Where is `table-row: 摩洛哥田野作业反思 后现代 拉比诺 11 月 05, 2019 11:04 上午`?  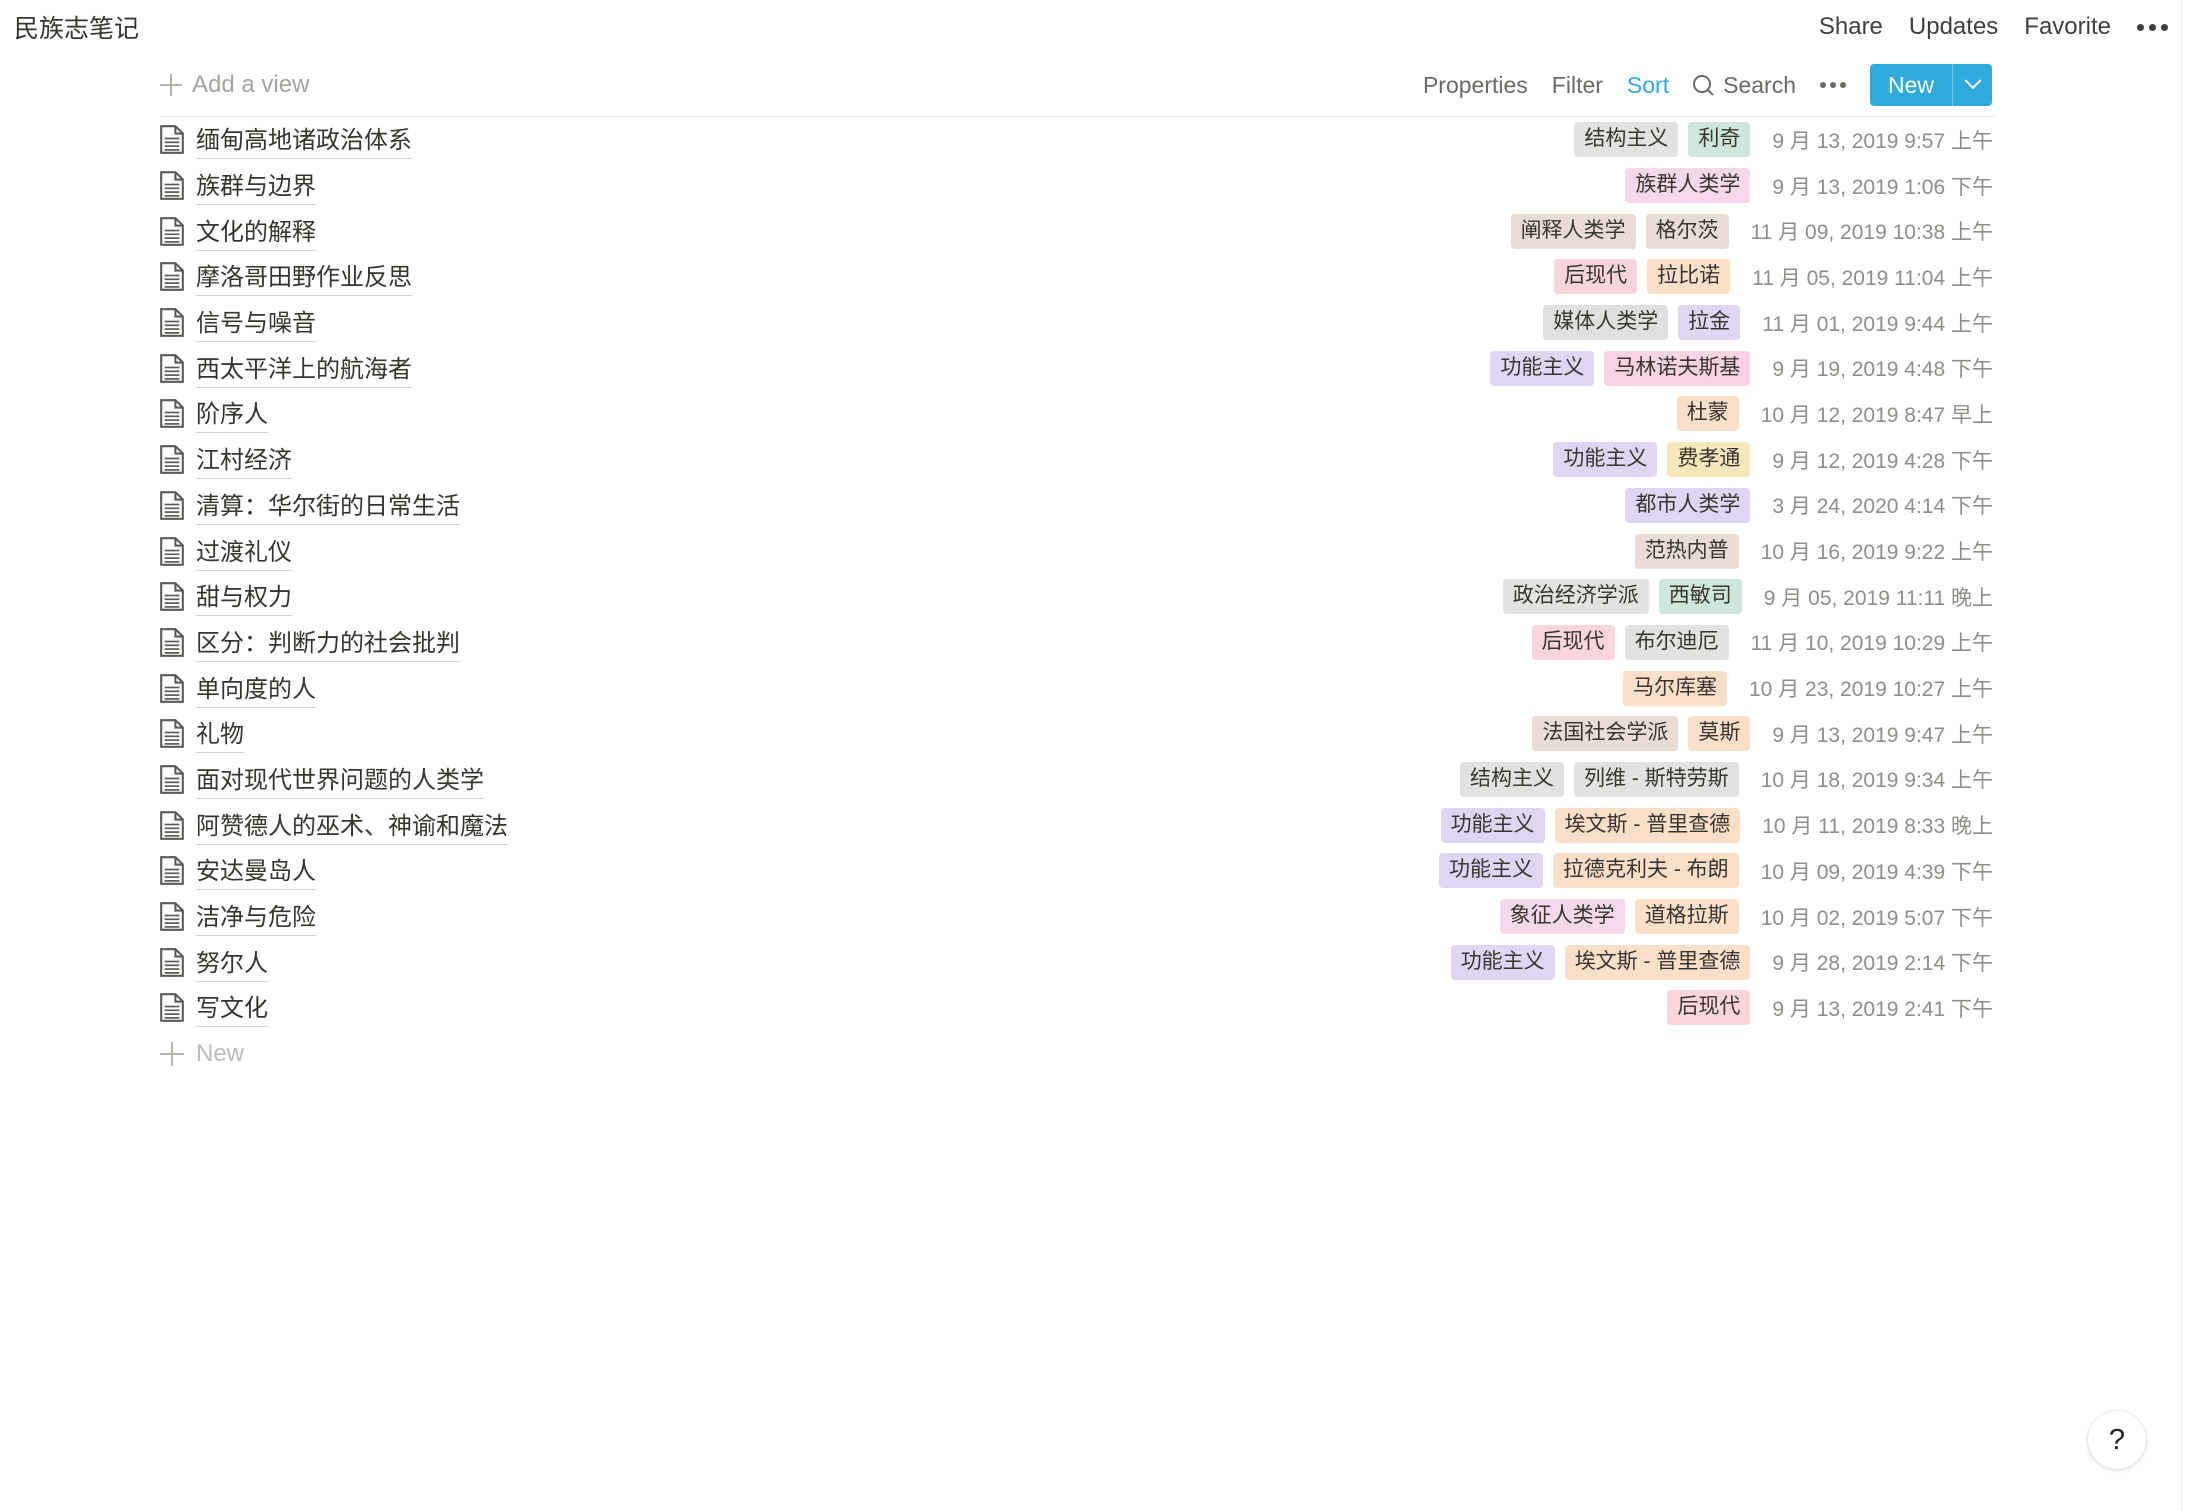 table-row: 摩洛哥田野作业反思 后现代 拉比诺 11 月 05, 2019 11:04 上午 is located at coordinates (1077, 277).